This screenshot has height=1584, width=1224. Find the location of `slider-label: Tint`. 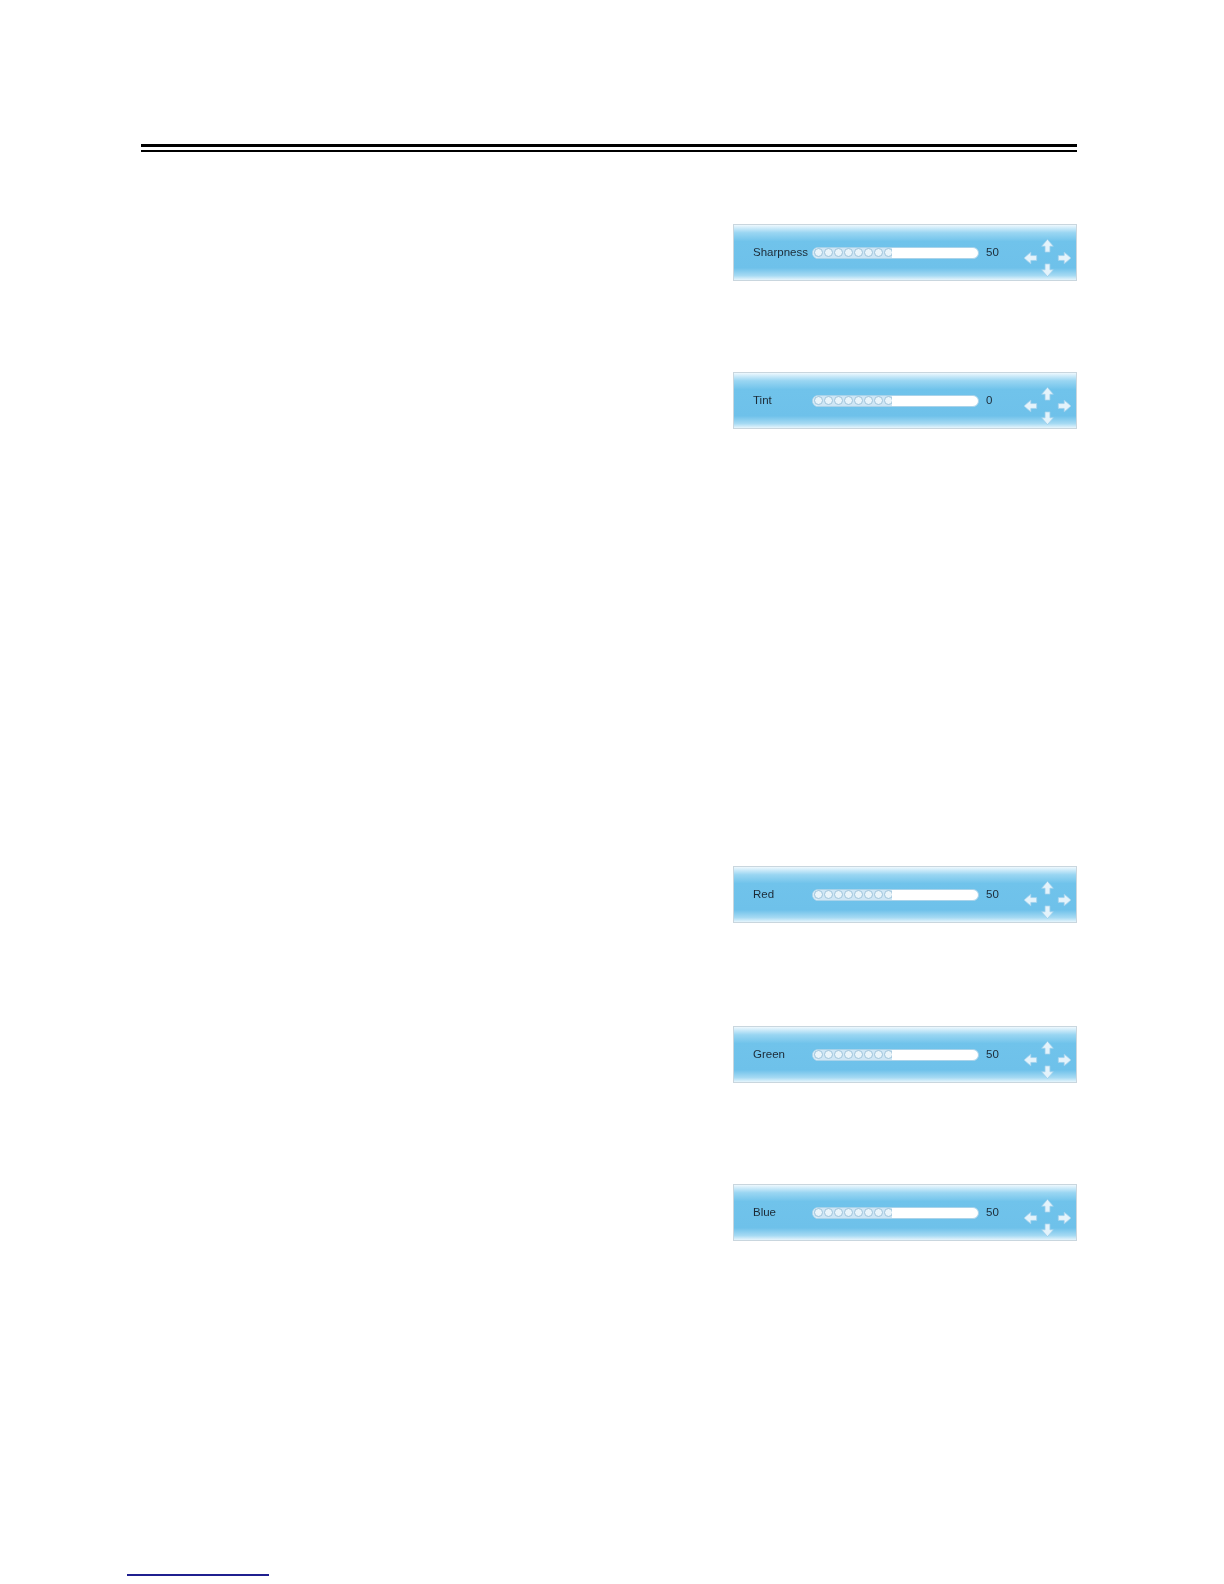

slider-label: Tint is located at coordinates (763, 400).